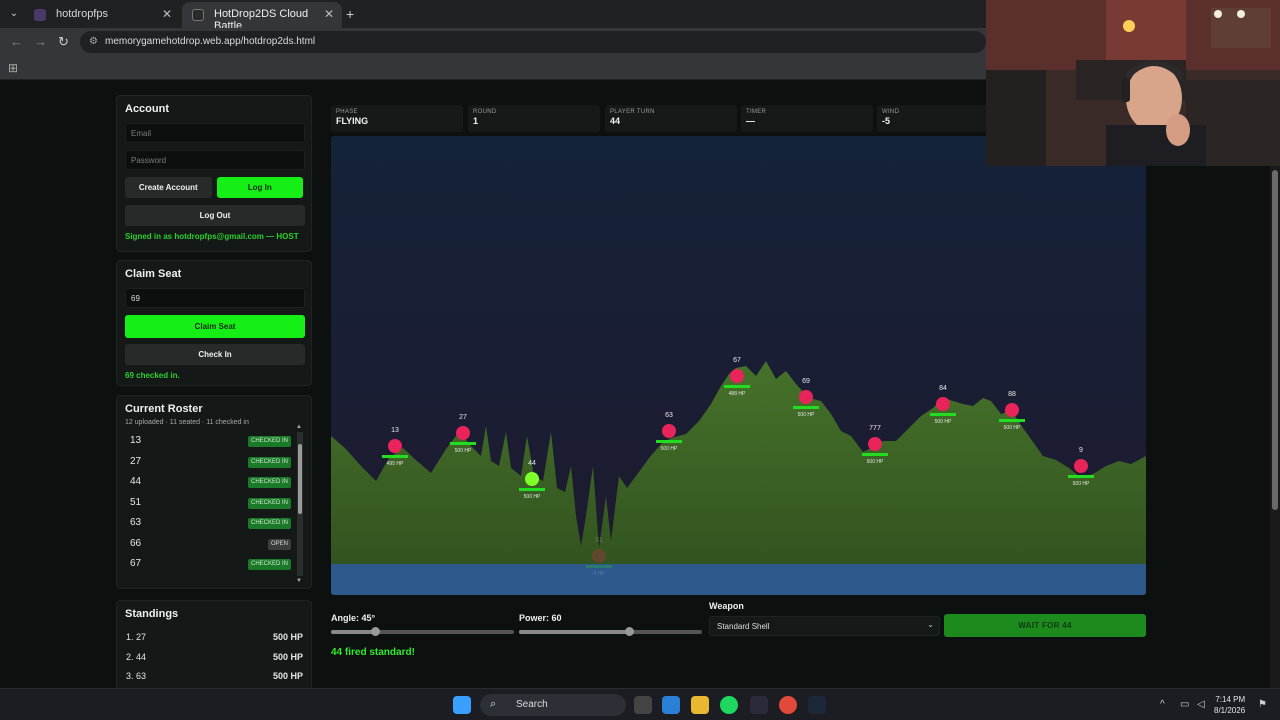 This screenshot has width=1280, height=720. Describe the element at coordinates (214, 564) in the screenshot. I see `roster-row: 67 CHECKED IN` at that location.